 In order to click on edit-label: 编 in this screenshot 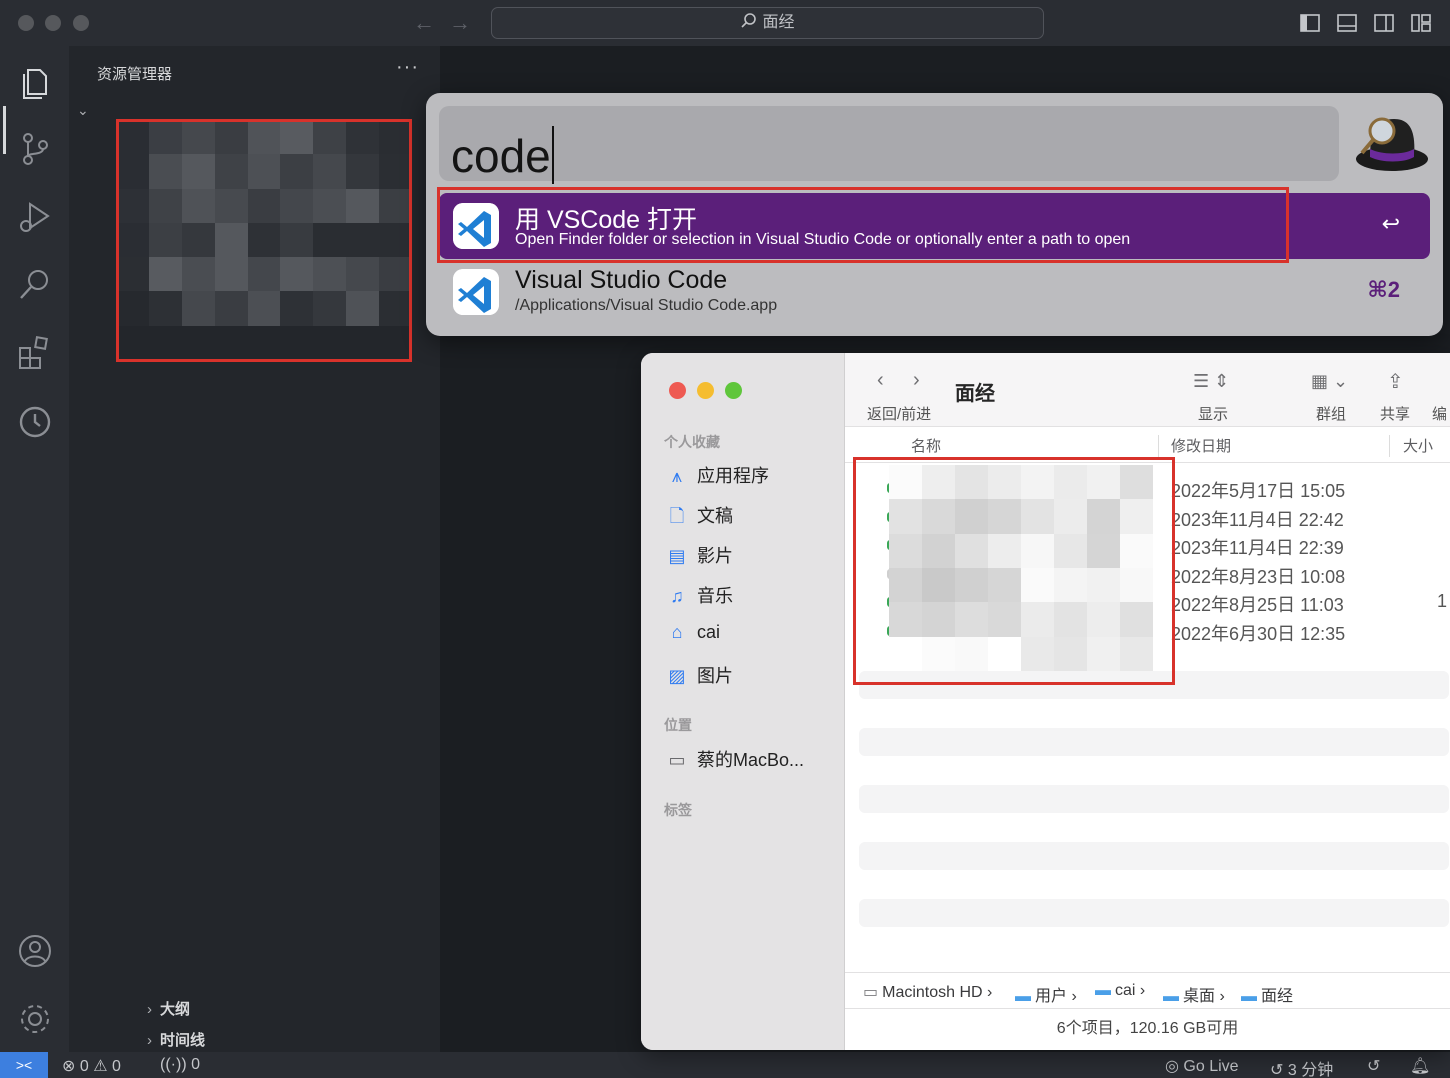, I will do `click(1440, 414)`.